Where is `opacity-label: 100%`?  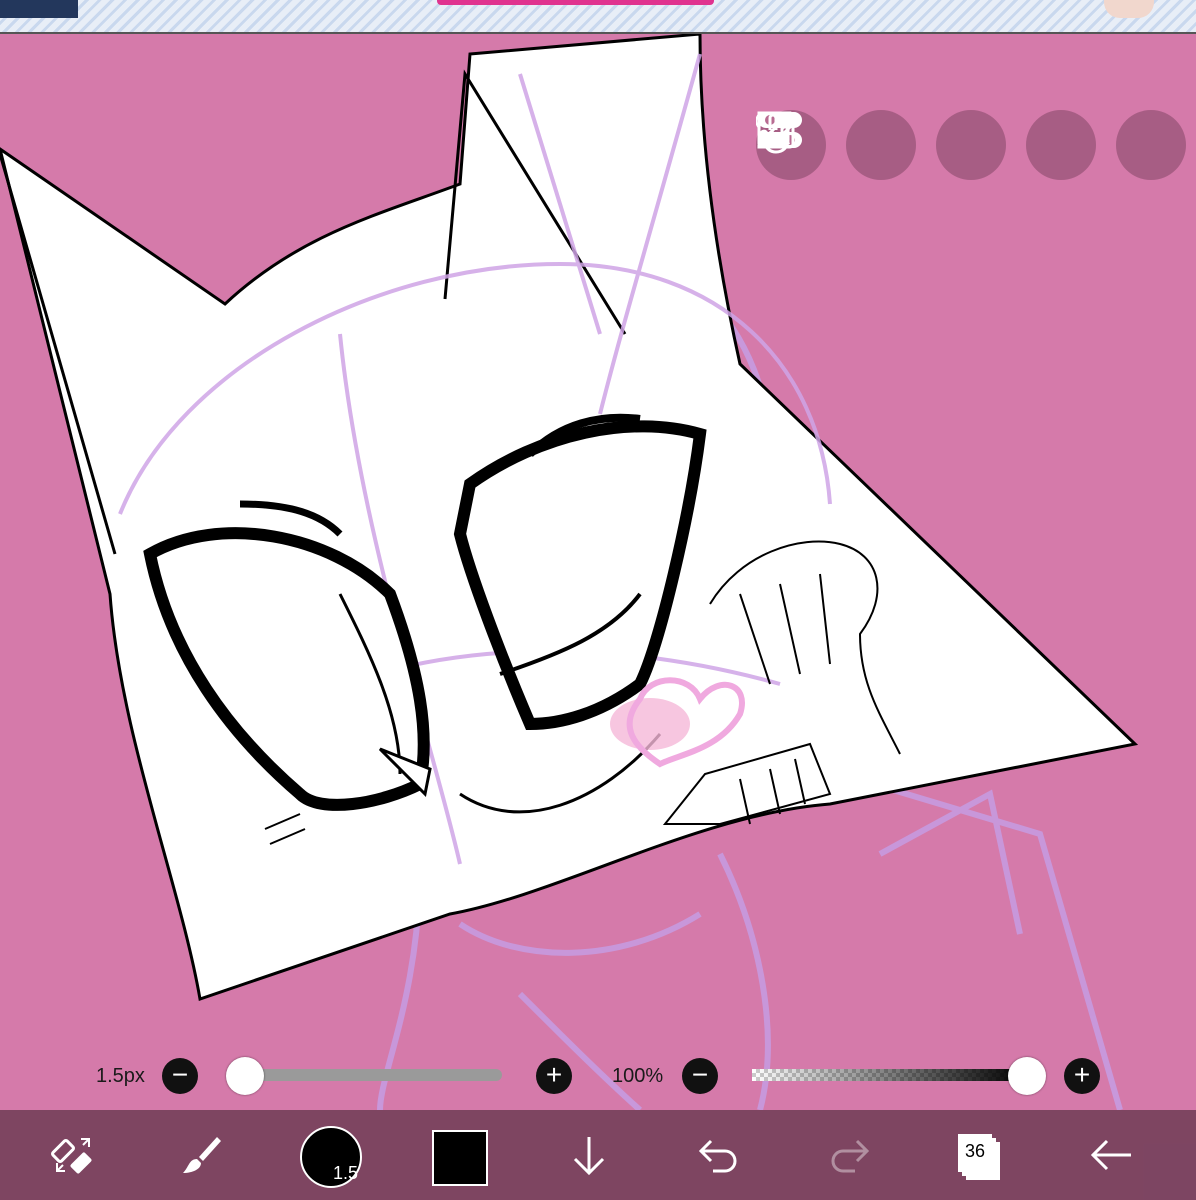
opacity-label: 100% is located at coordinates (638, 1076).